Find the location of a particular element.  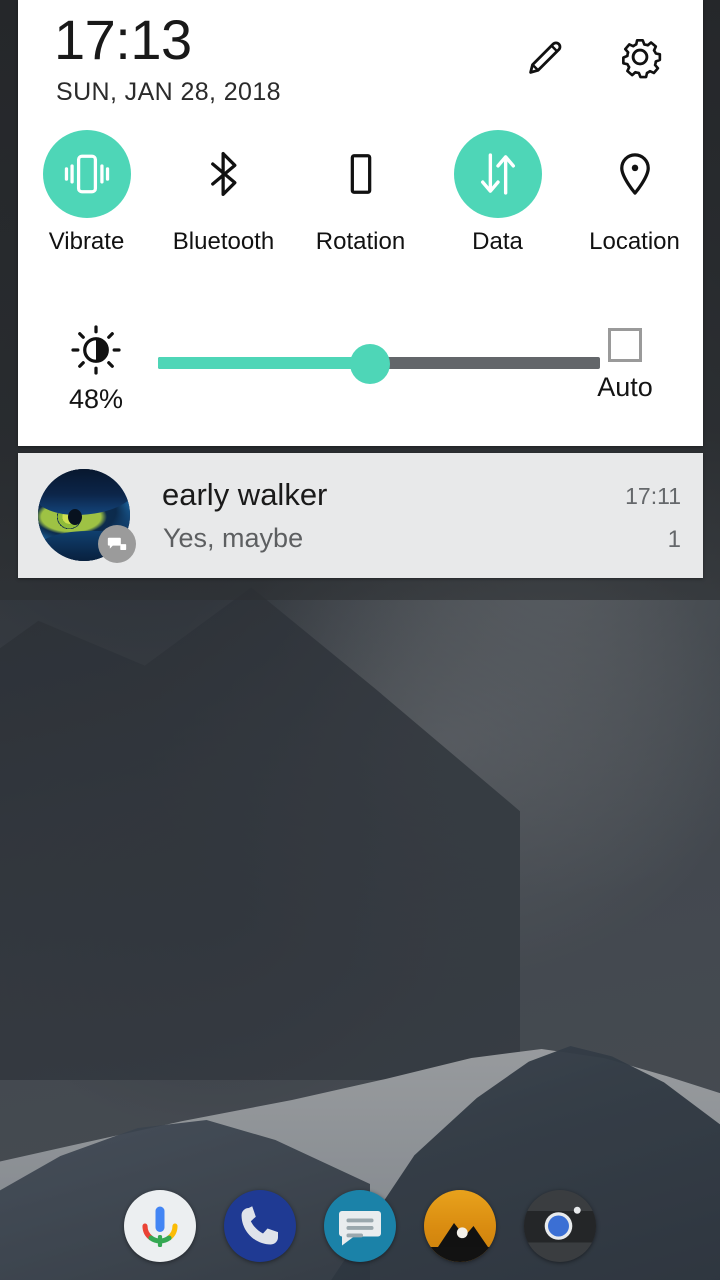

slider-thumb is located at coordinates (370, 364).